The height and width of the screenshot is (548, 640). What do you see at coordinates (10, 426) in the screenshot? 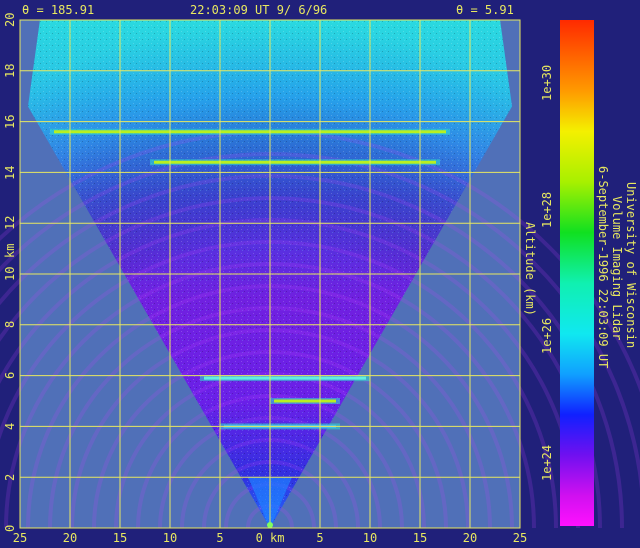
I see `y-tick-label: 4` at bounding box center [10, 426].